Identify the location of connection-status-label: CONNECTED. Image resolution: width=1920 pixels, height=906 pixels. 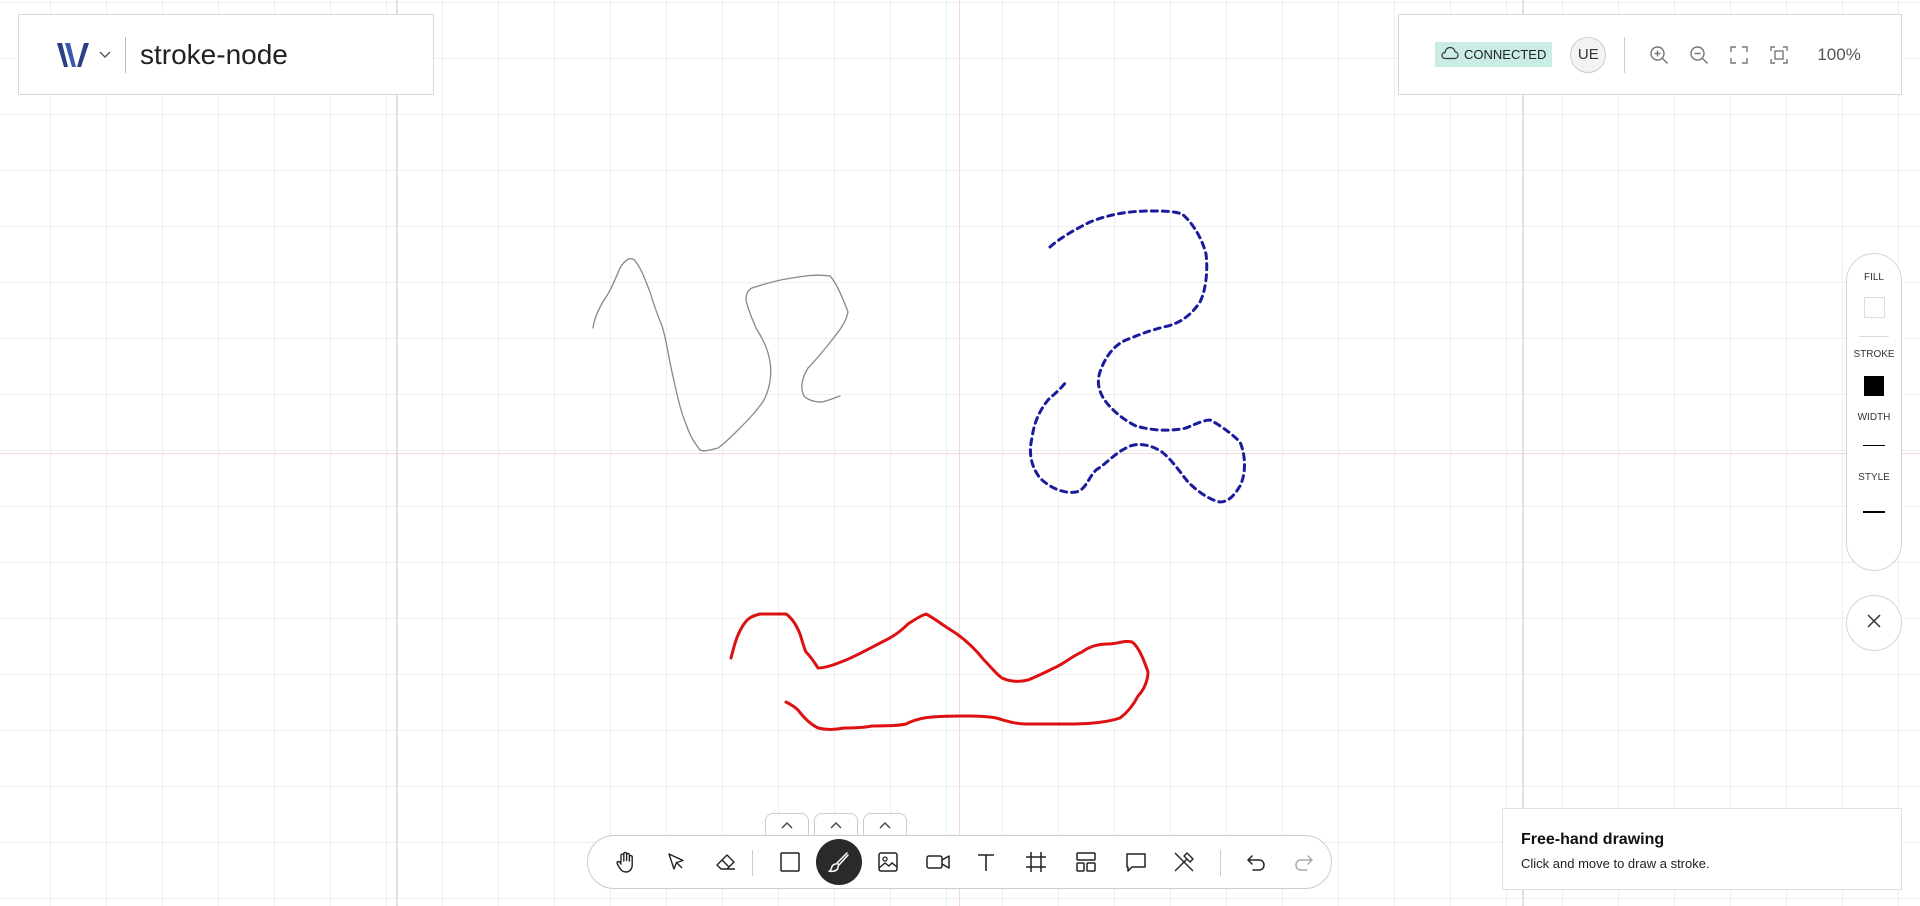
(1505, 54).